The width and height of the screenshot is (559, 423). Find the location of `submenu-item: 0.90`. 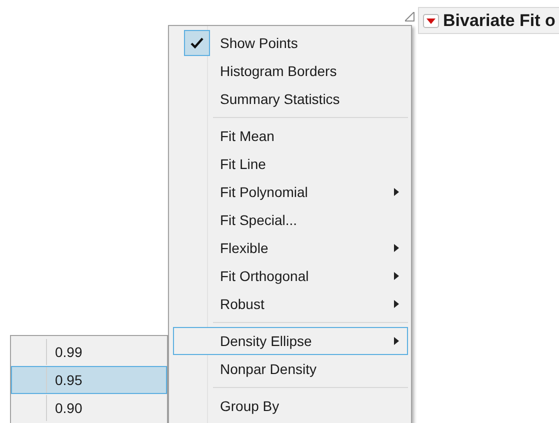

submenu-item: 0.90 is located at coordinates (89, 408).